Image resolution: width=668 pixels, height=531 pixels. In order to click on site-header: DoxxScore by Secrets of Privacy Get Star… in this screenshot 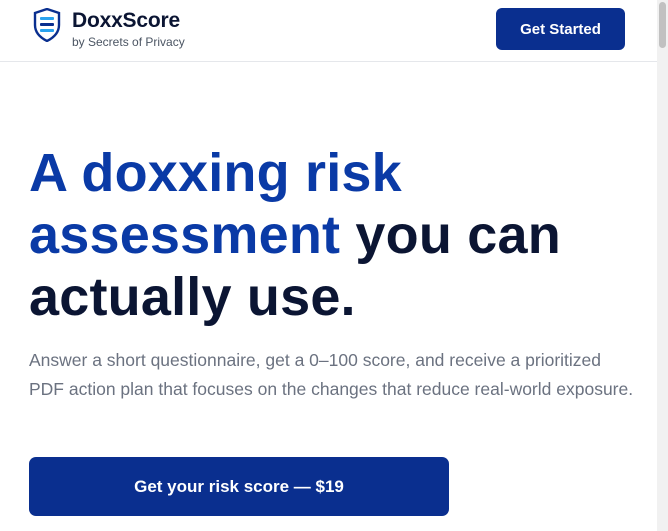, I will do `click(328, 31)`.